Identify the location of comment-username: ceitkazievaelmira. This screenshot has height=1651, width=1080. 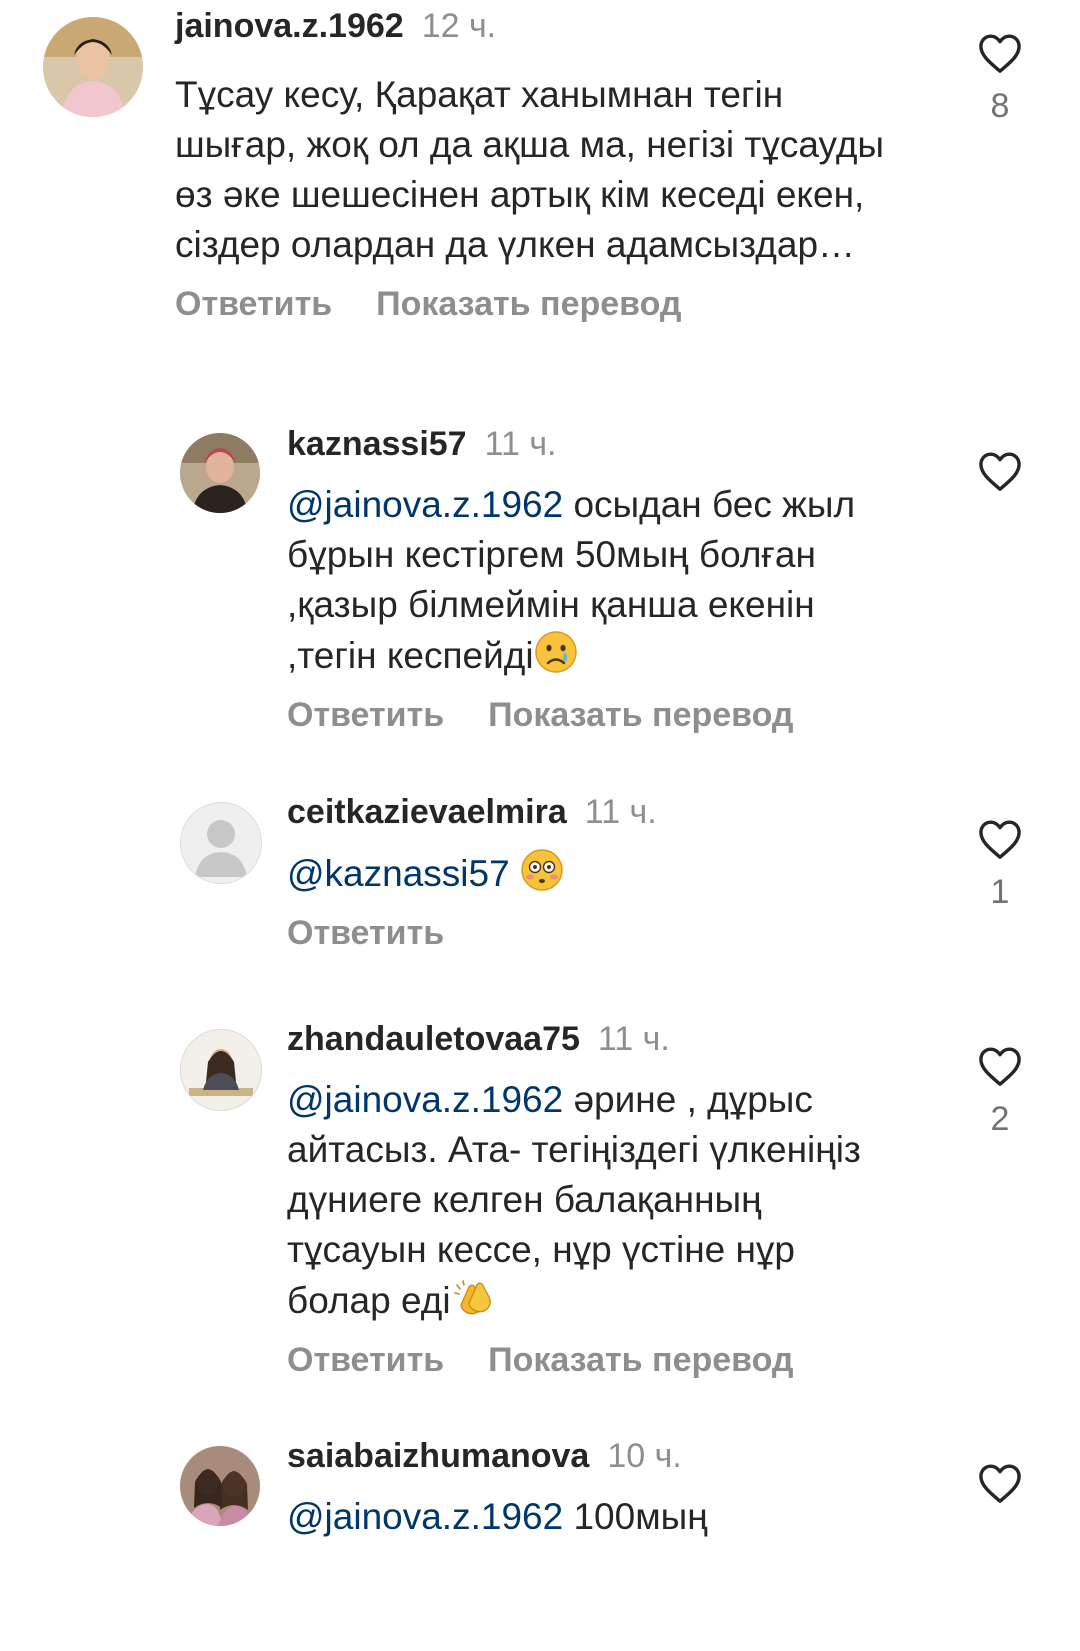
(427, 812).